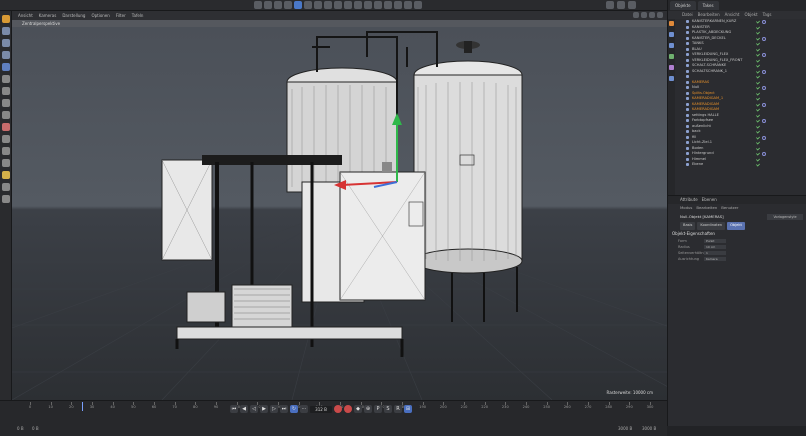  What do you see at coordinates (121, 15) in the screenshot?
I see `menu-filter: Filter` at bounding box center [121, 15].